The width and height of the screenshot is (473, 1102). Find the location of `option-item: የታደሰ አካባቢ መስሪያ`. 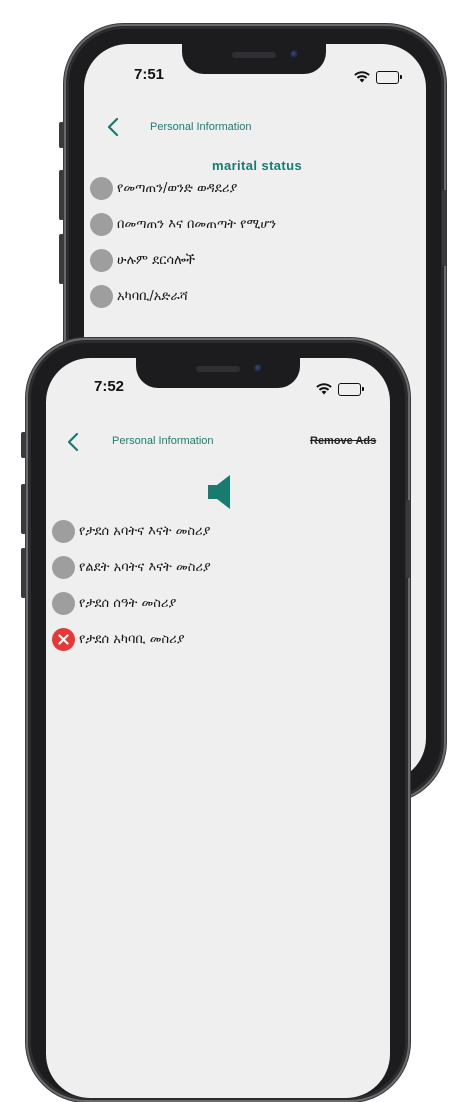

option-item: የታደሰ አካባቢ መስሪያ is located at coordinates (118, 639).